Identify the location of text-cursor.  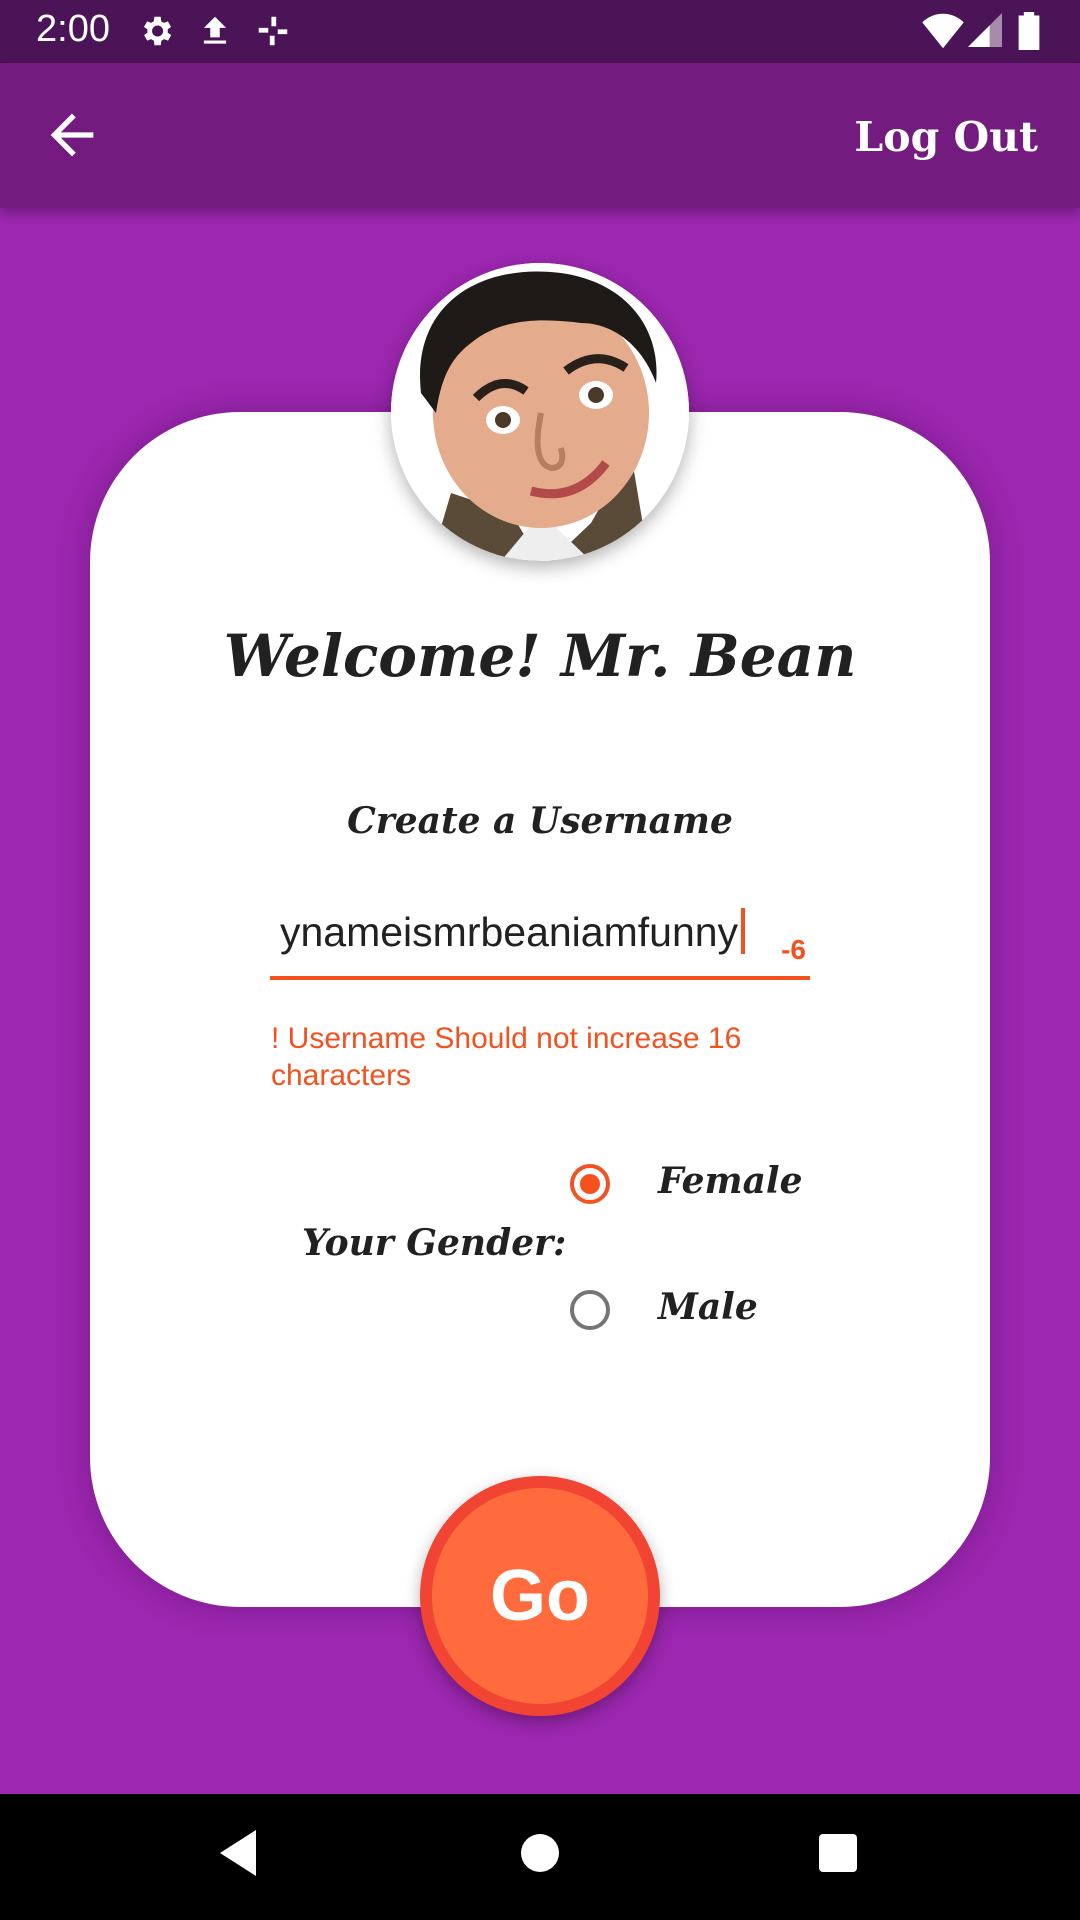
(743, 931).